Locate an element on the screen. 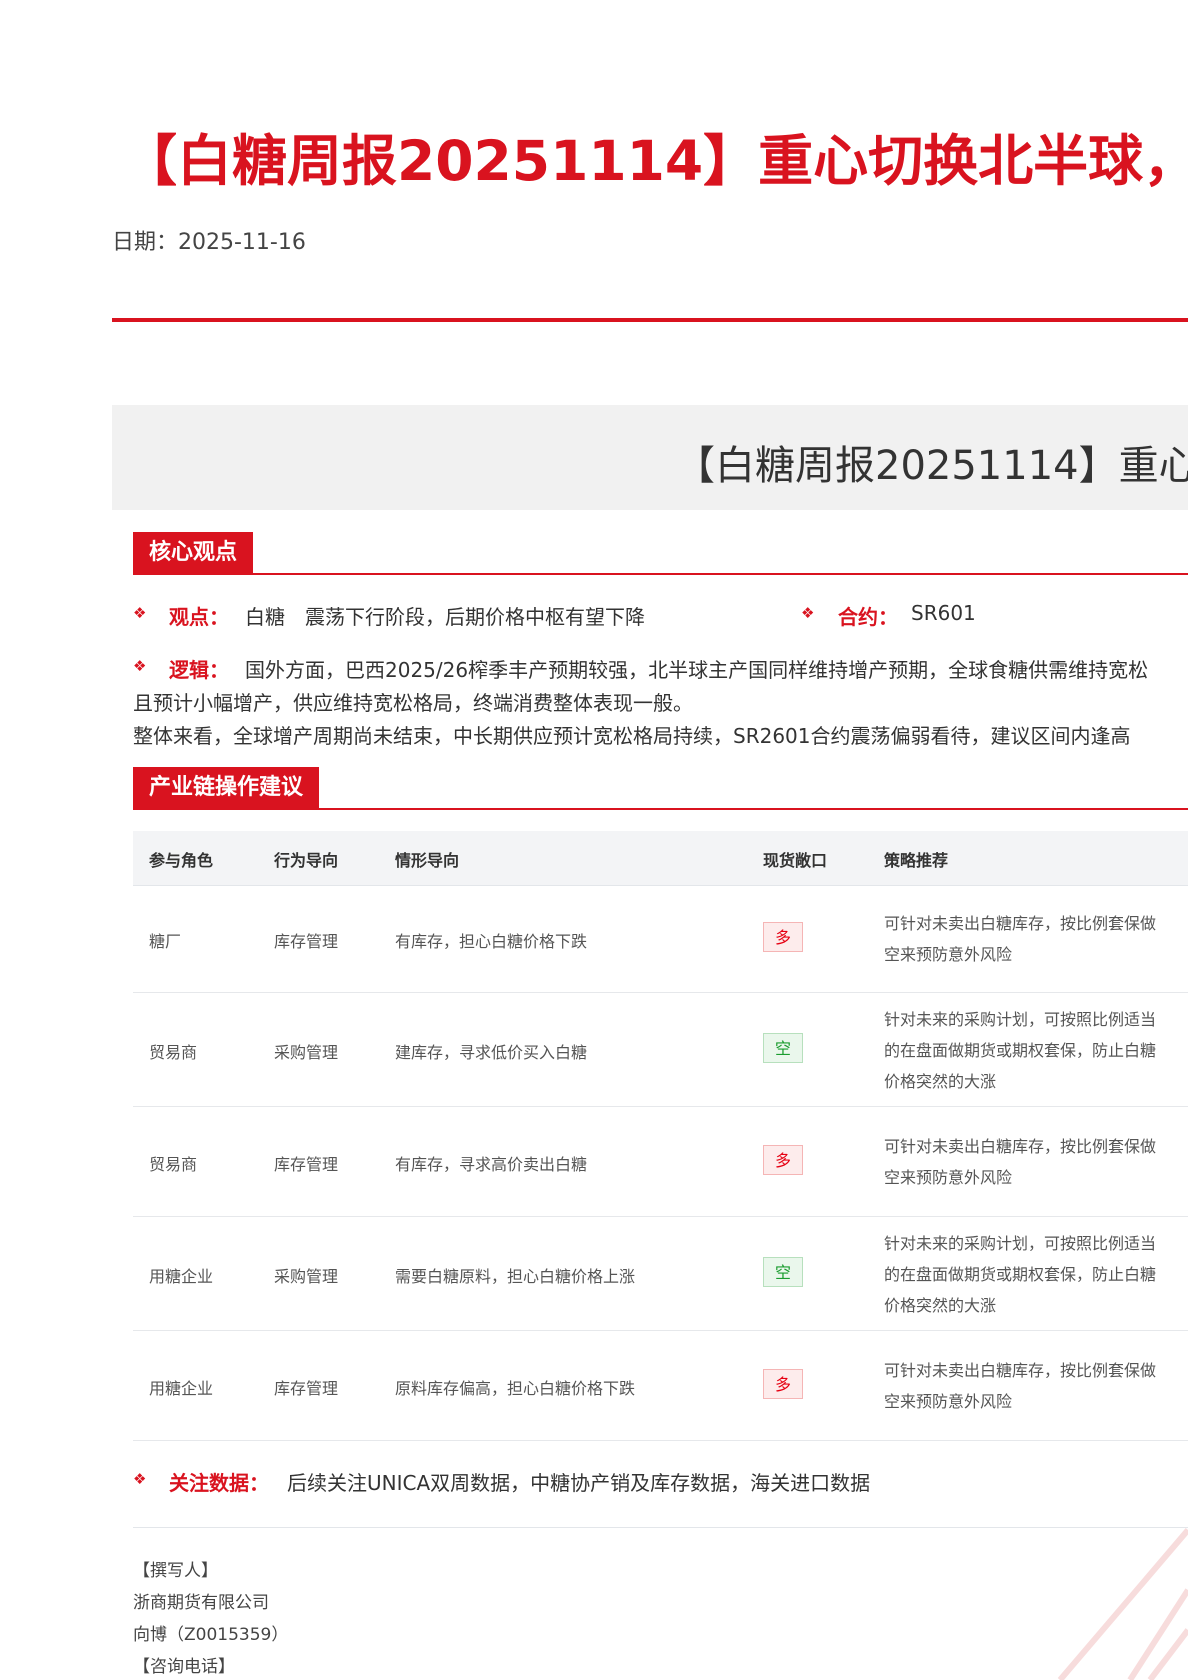 The width and height of the screenshot is (1188, 1680). writer-company: 浙商期货有限公司 is located at coordinates (201, 1603).